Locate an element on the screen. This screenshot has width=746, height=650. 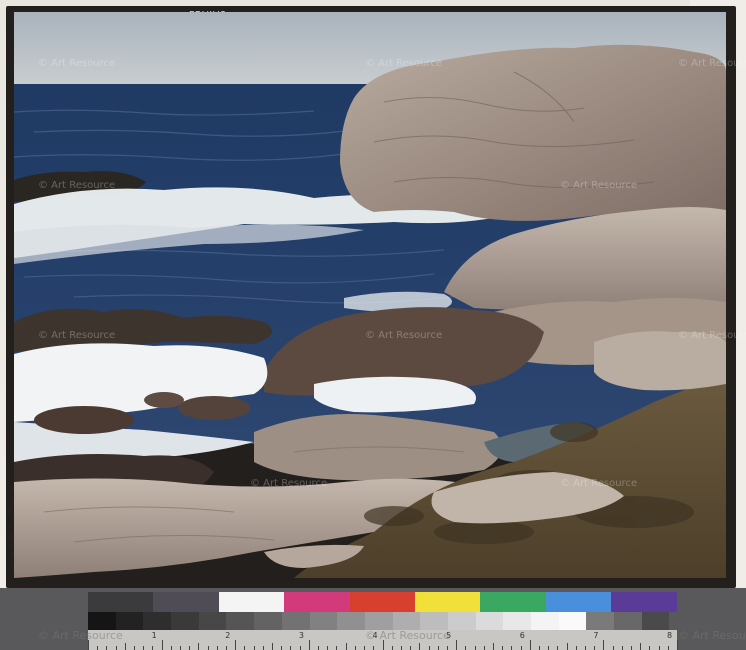
measurement-ruler: 1 2 3 4 5 6 7 8 is located at coordinates (383, 640).